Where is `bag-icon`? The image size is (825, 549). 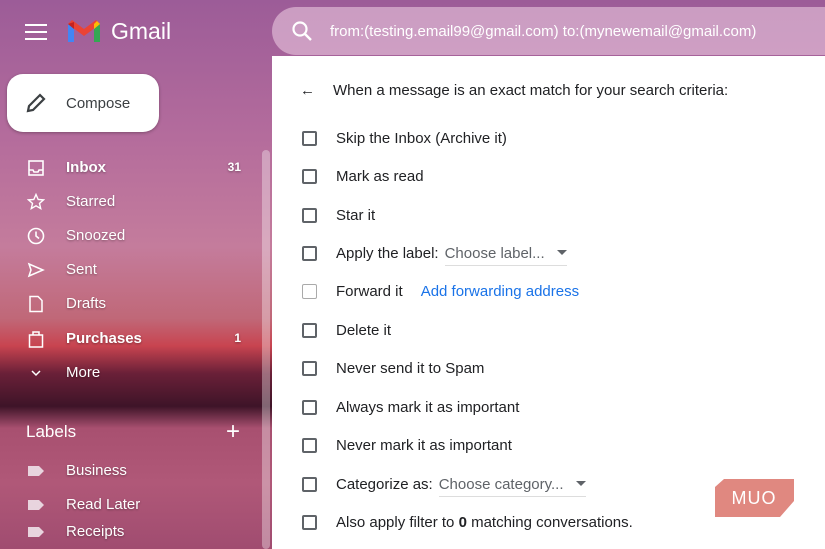 bag-icon is located at coordinates (36, 339).